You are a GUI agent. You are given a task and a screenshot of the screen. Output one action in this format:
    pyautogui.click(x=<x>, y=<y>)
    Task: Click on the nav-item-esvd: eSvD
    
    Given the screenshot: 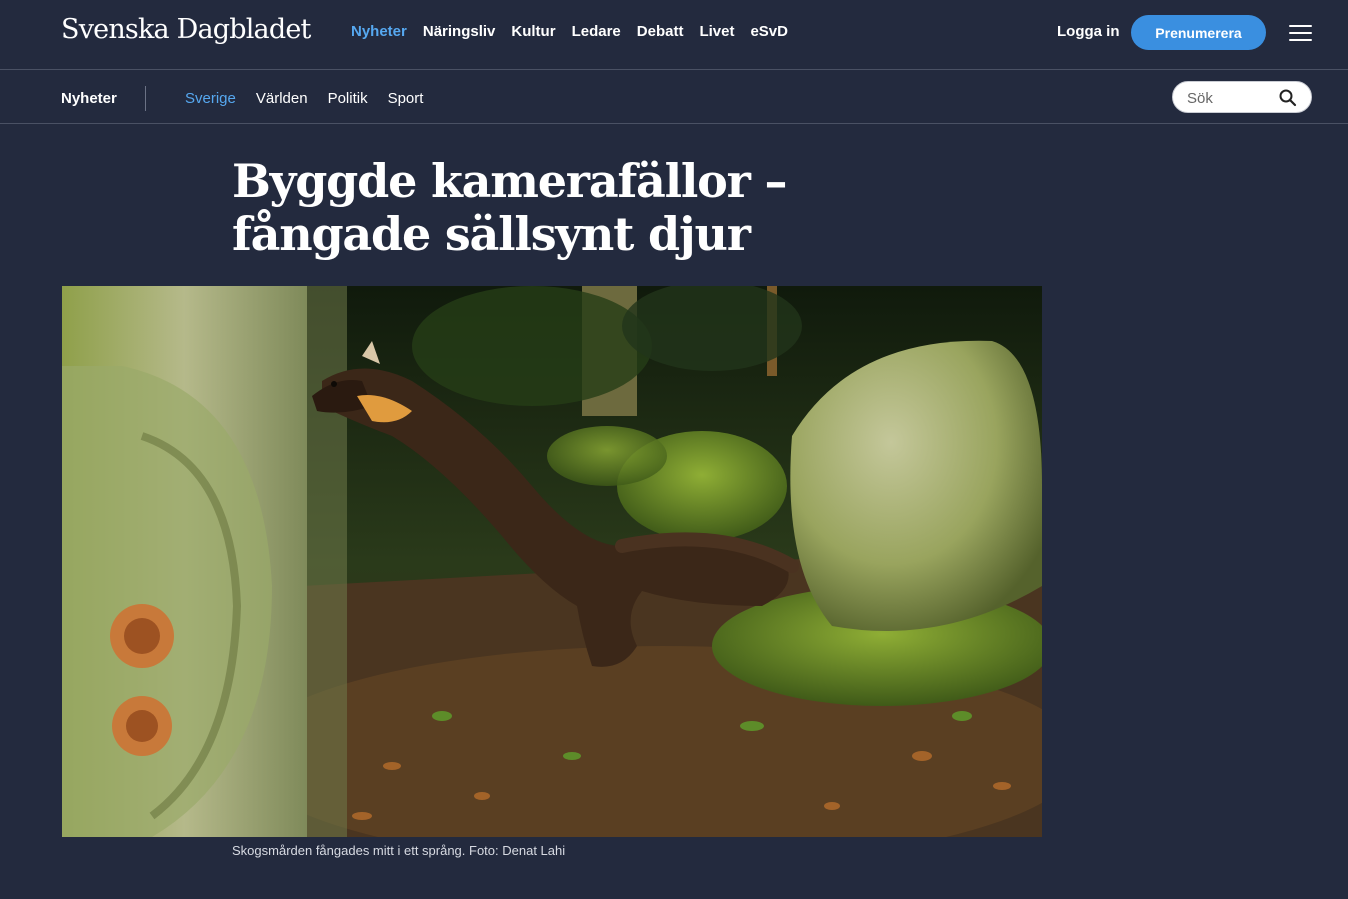 What is the action you would take?
    pyautogui.click(x=769, y=31)
    